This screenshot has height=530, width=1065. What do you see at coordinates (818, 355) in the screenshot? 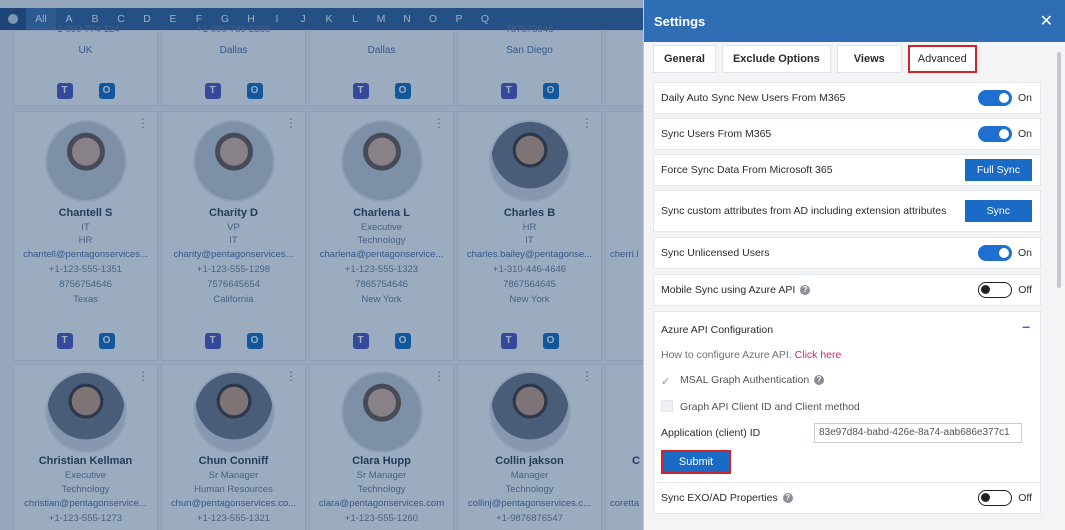
I see `click-here-link: Click here` at bounding box center [818, 355].